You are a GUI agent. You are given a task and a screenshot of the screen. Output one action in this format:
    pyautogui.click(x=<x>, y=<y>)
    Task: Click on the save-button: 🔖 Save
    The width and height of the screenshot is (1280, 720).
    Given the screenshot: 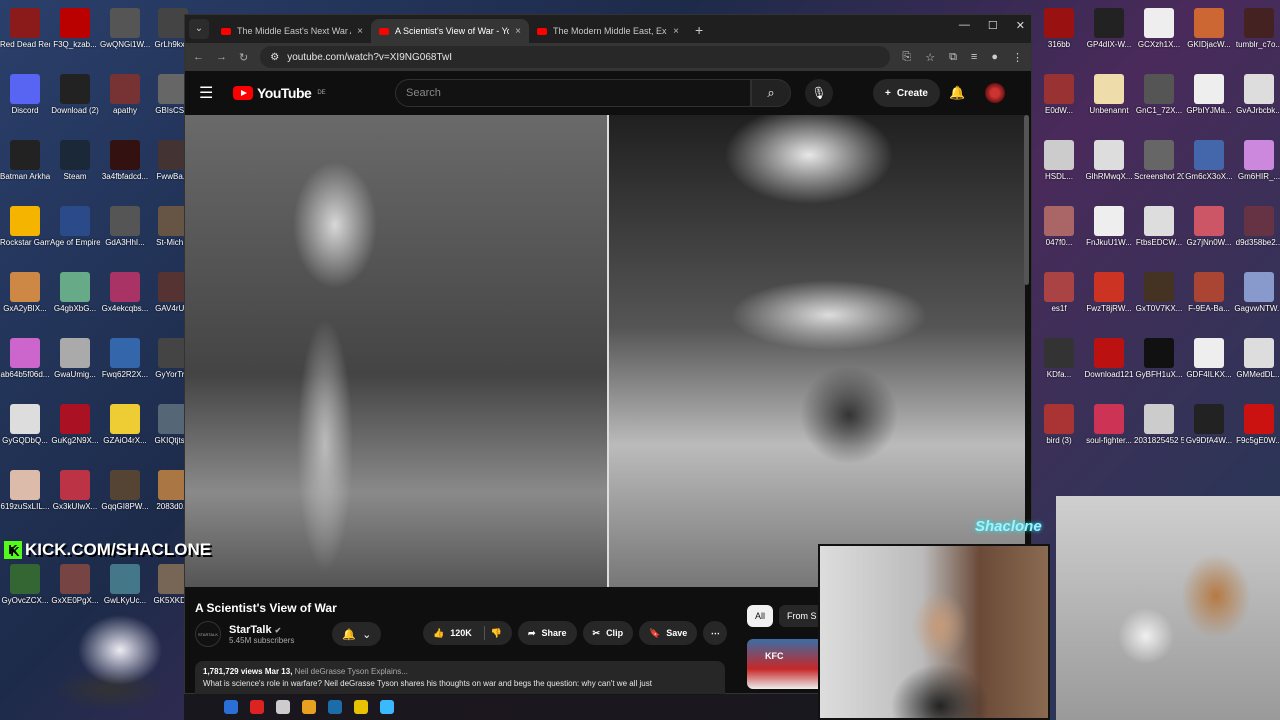 What is the action you would take?
    pyautogui.click(x=668, y=633)
    